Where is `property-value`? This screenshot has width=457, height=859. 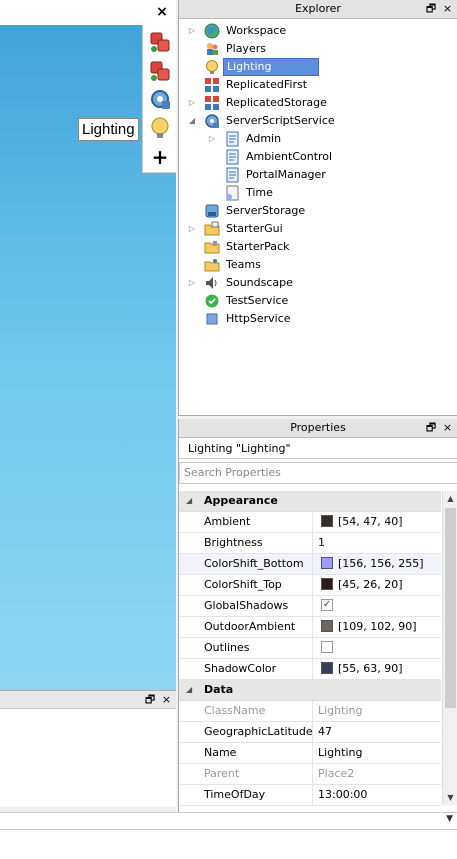 property-value is located at coordinates (323, 648).